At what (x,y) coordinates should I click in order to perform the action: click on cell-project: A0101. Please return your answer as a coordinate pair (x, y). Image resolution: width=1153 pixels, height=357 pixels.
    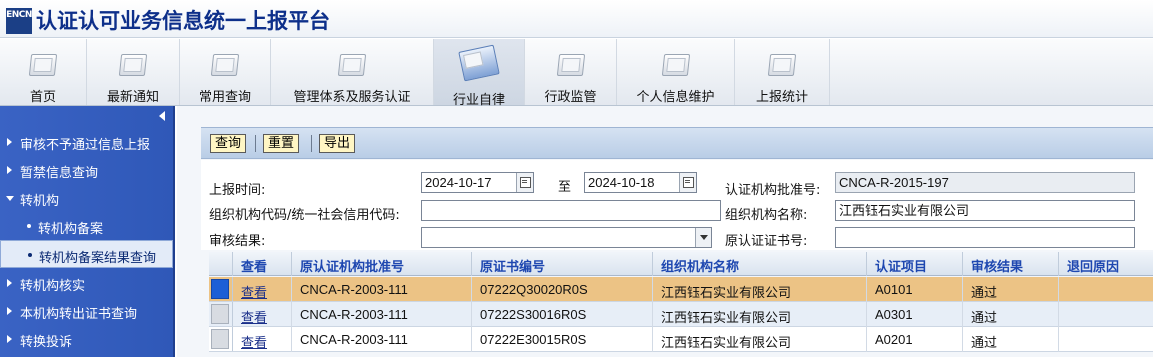
    Looking at the image, I should click on (915, 289).